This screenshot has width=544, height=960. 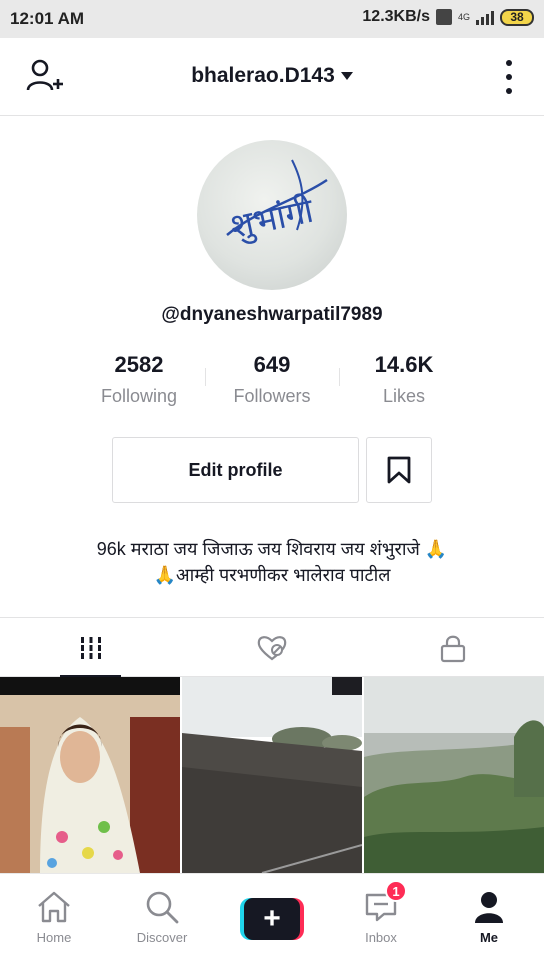 I want to click on likes-stat: 14.6K Likes, so click(x=404, y=379).